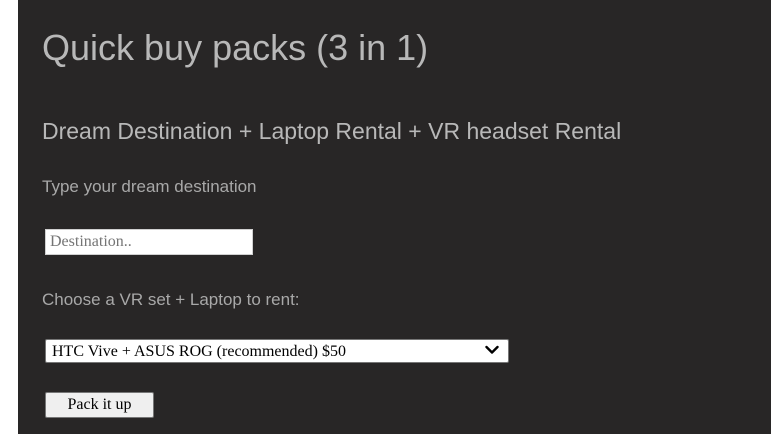 The image size is (771, 434). Describe the element at coordinates (199, 351) in the screenshot. I see `vr-set-selected-value: HTC Vive + ASUS ROG (recommended) $50` at that location.